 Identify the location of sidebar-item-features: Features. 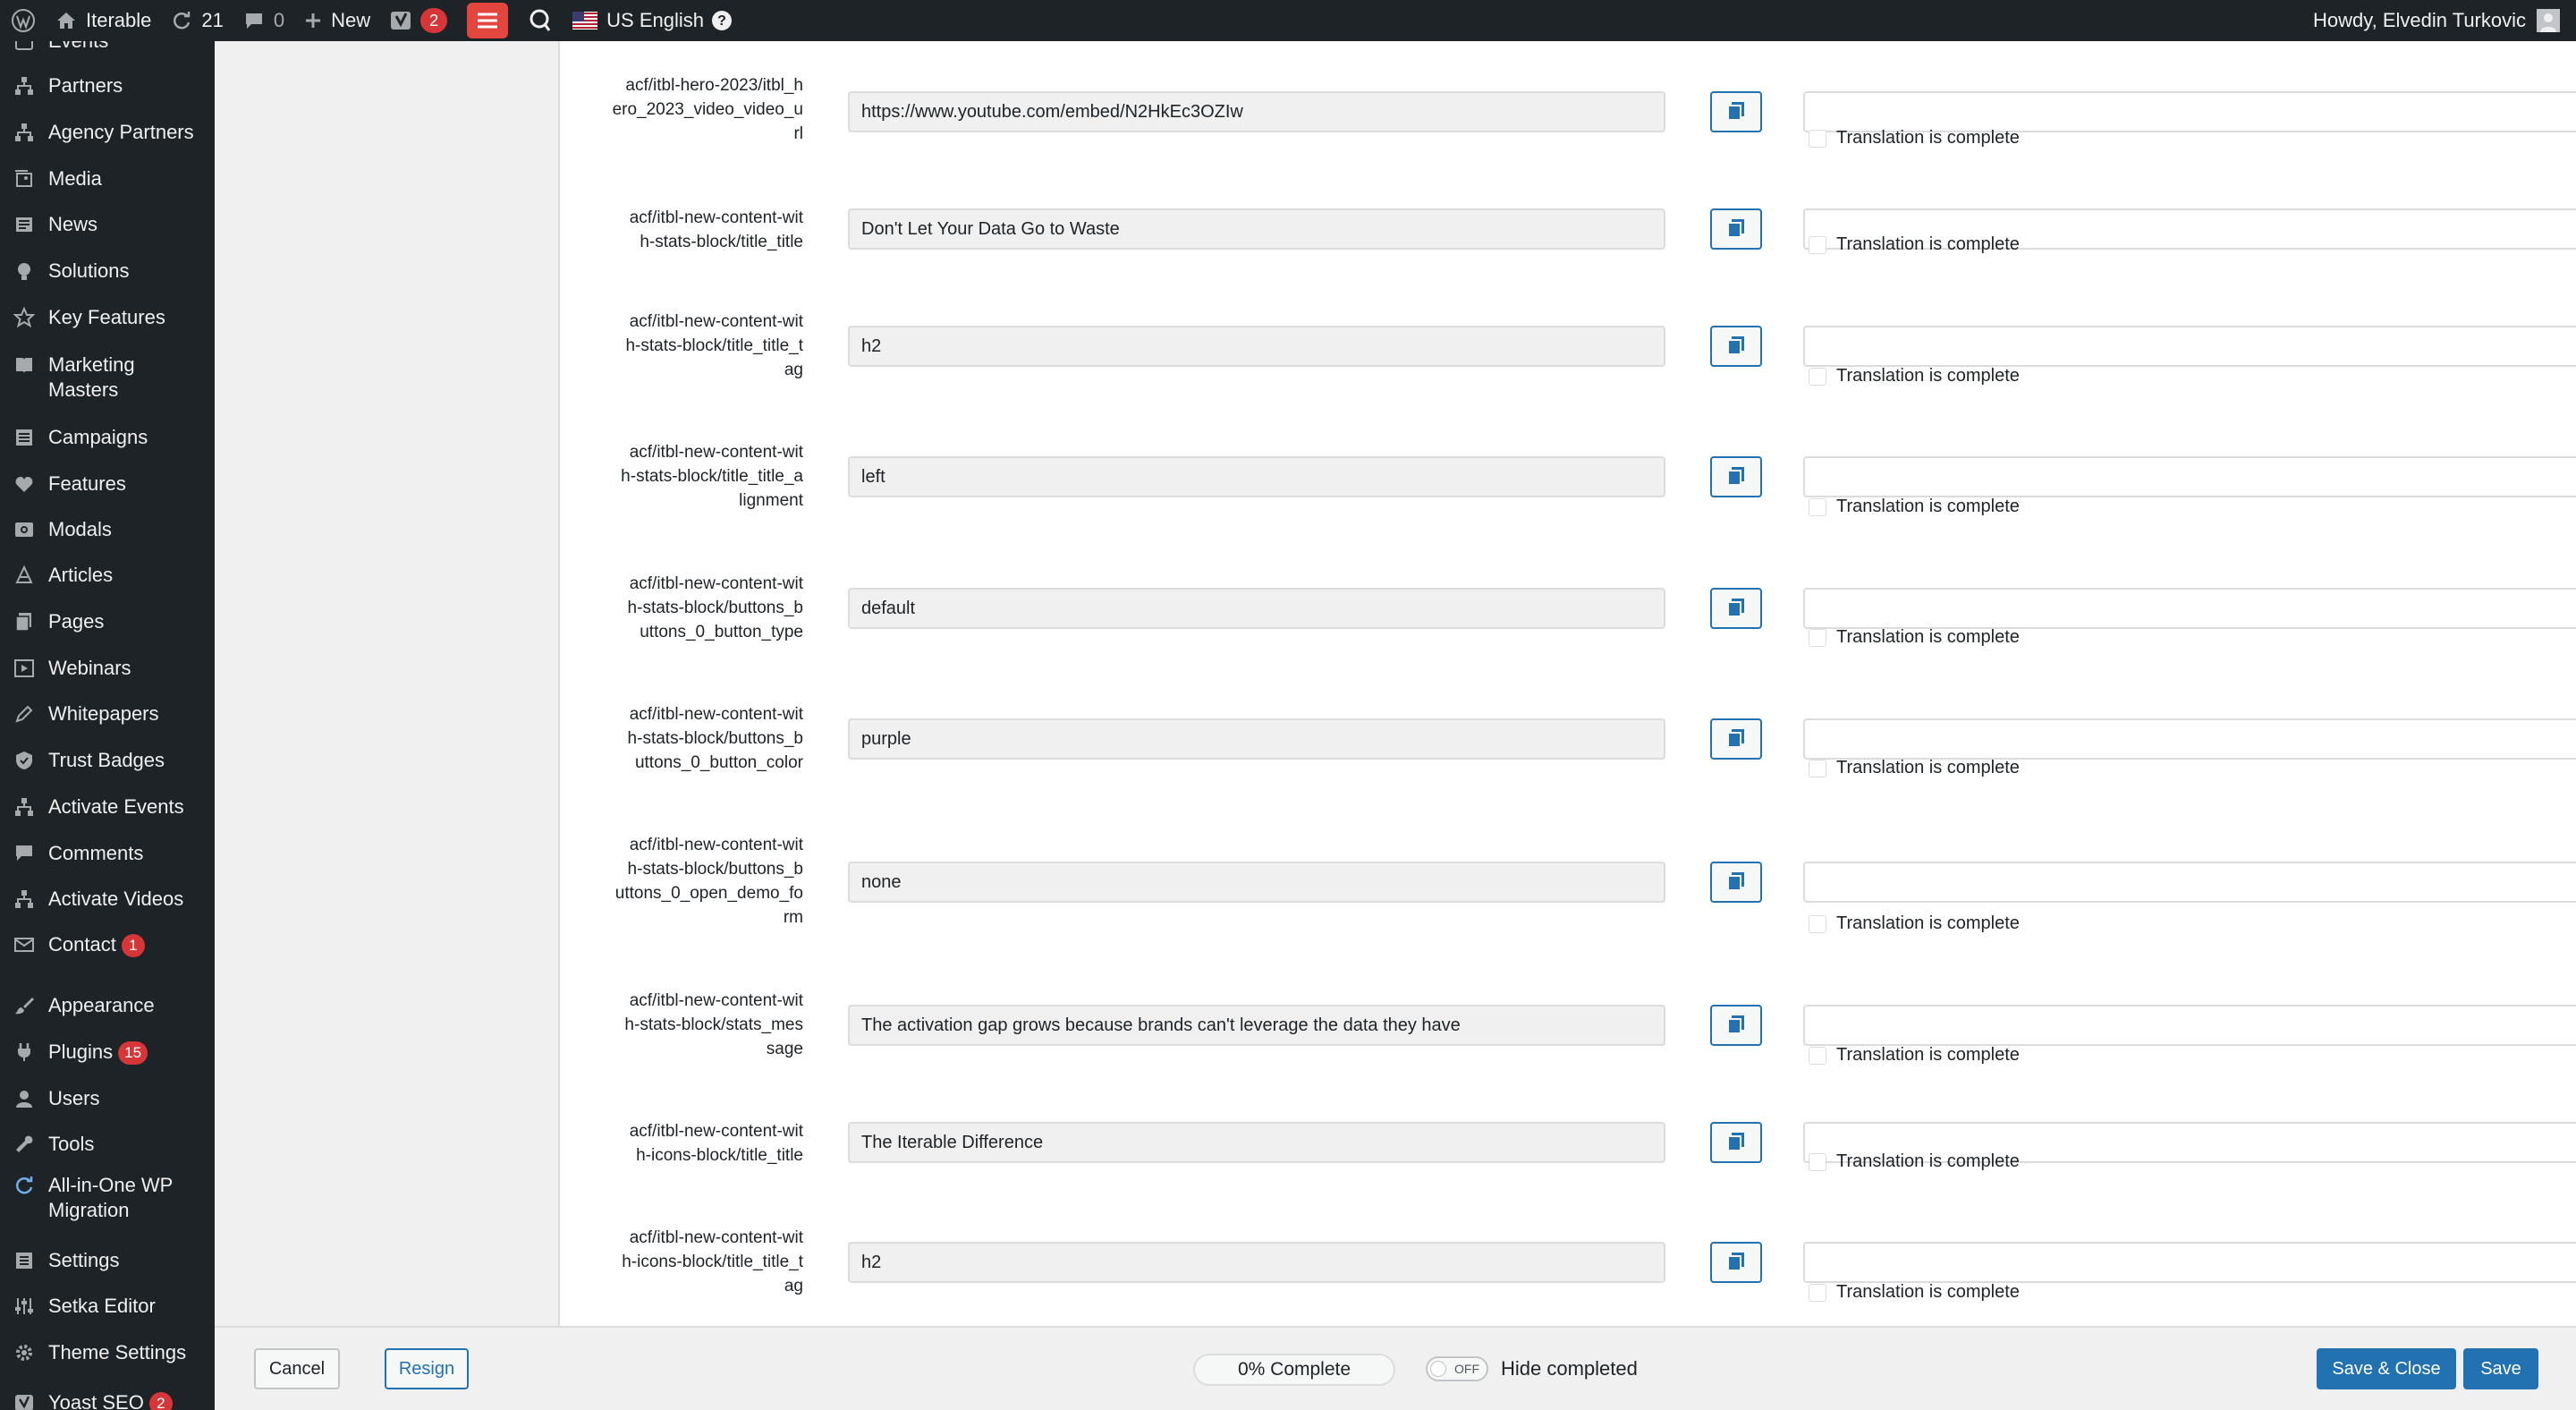
(107, 484).